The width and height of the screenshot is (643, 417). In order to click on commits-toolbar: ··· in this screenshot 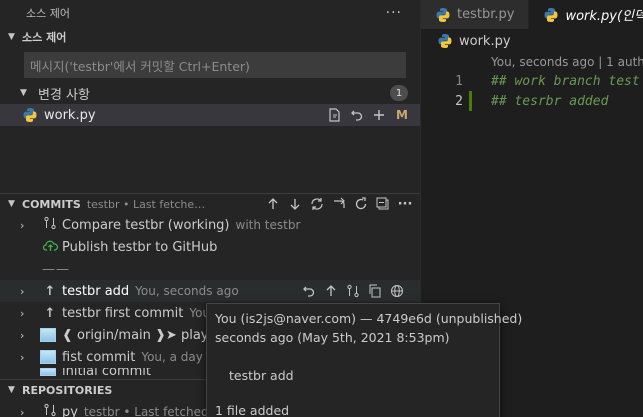, I will do `click(341, 204)`.